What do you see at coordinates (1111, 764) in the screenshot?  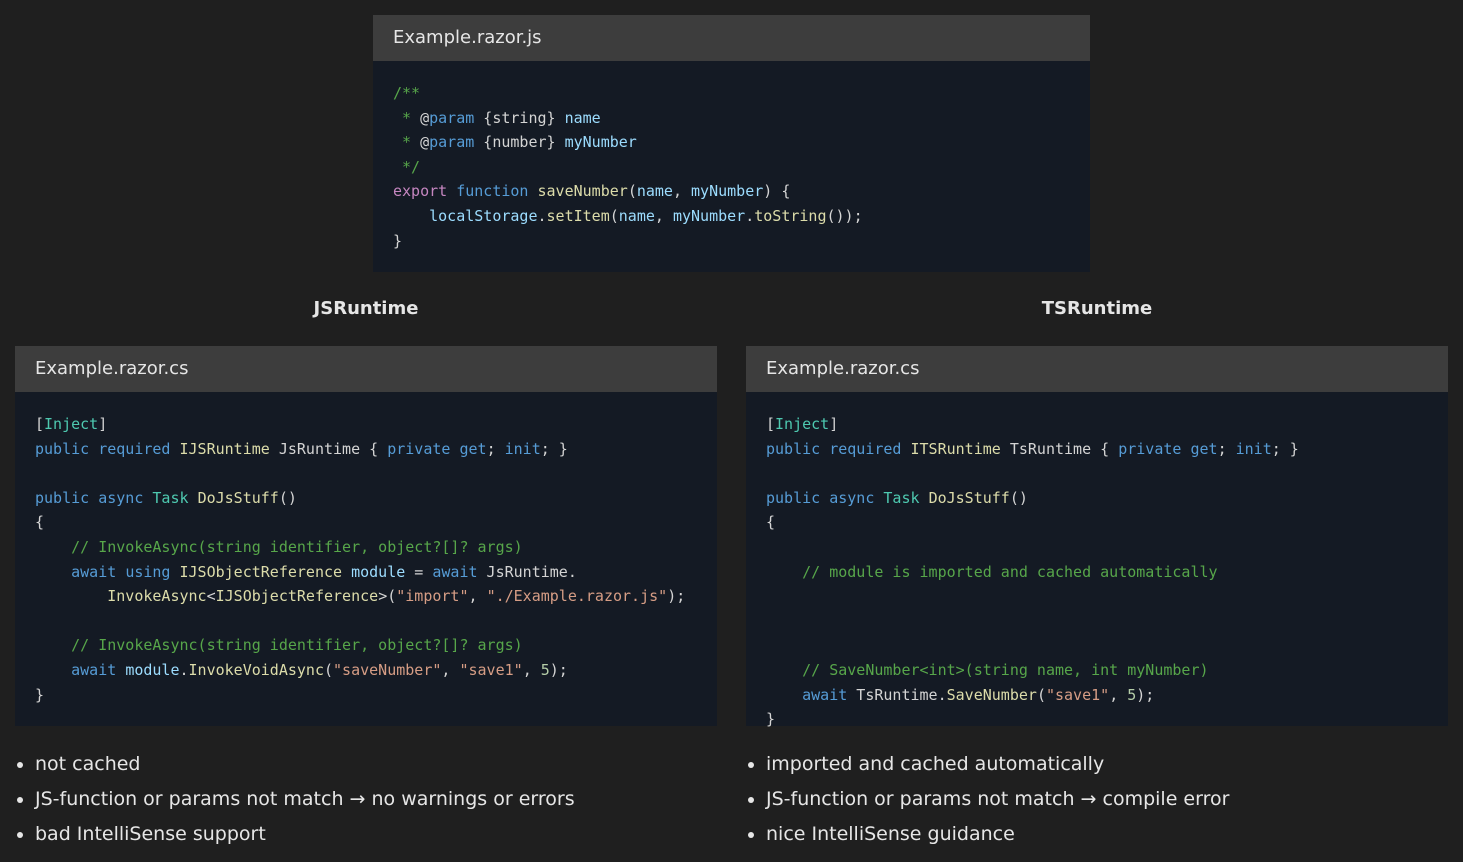 I see `list-item: imported and cached automatically` at bounding box center [1111, 764].